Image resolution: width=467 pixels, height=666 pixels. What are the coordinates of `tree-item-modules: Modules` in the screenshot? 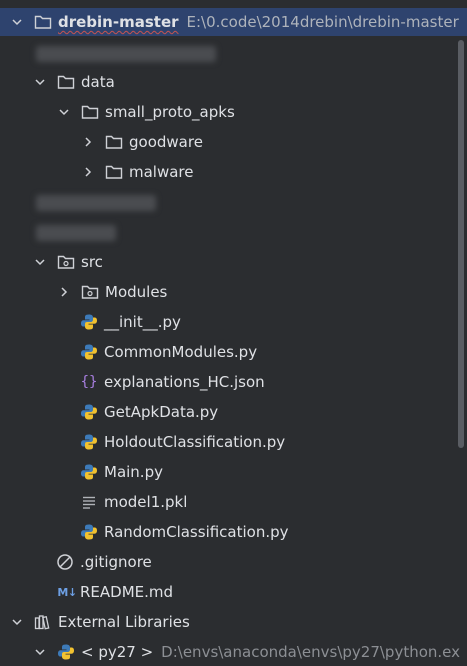 It's located at (83, 292).